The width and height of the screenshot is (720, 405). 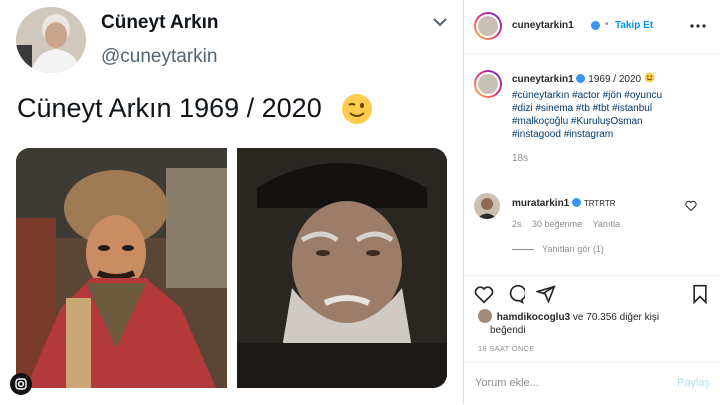 I want to click on caption-hashtags-1: #cüneytarkın #actor #jön #oyuncu, so click(x=612, y=95).